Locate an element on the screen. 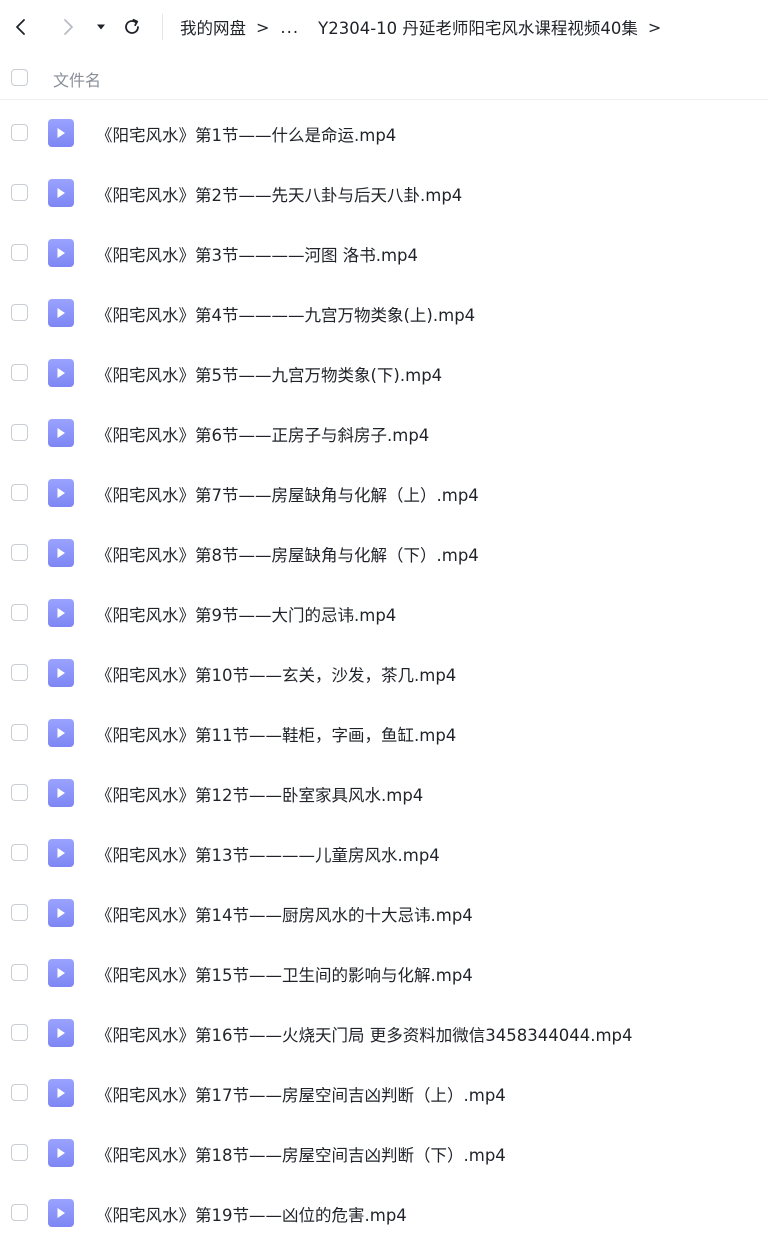 This screenshot has width=768, height=1244. file-row: 《阳宅风水》第2节——先天八卦与后天八卦.mp4 is located at coordinates (384, 193).